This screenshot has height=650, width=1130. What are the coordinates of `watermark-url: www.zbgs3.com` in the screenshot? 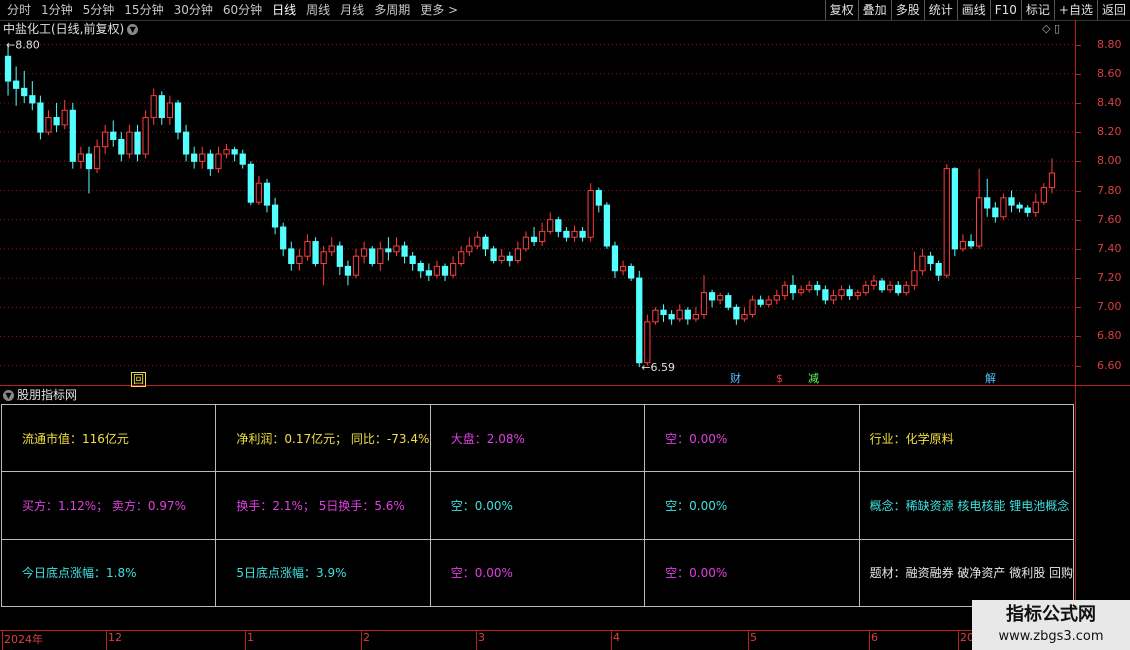 It's located at (1051, 636).